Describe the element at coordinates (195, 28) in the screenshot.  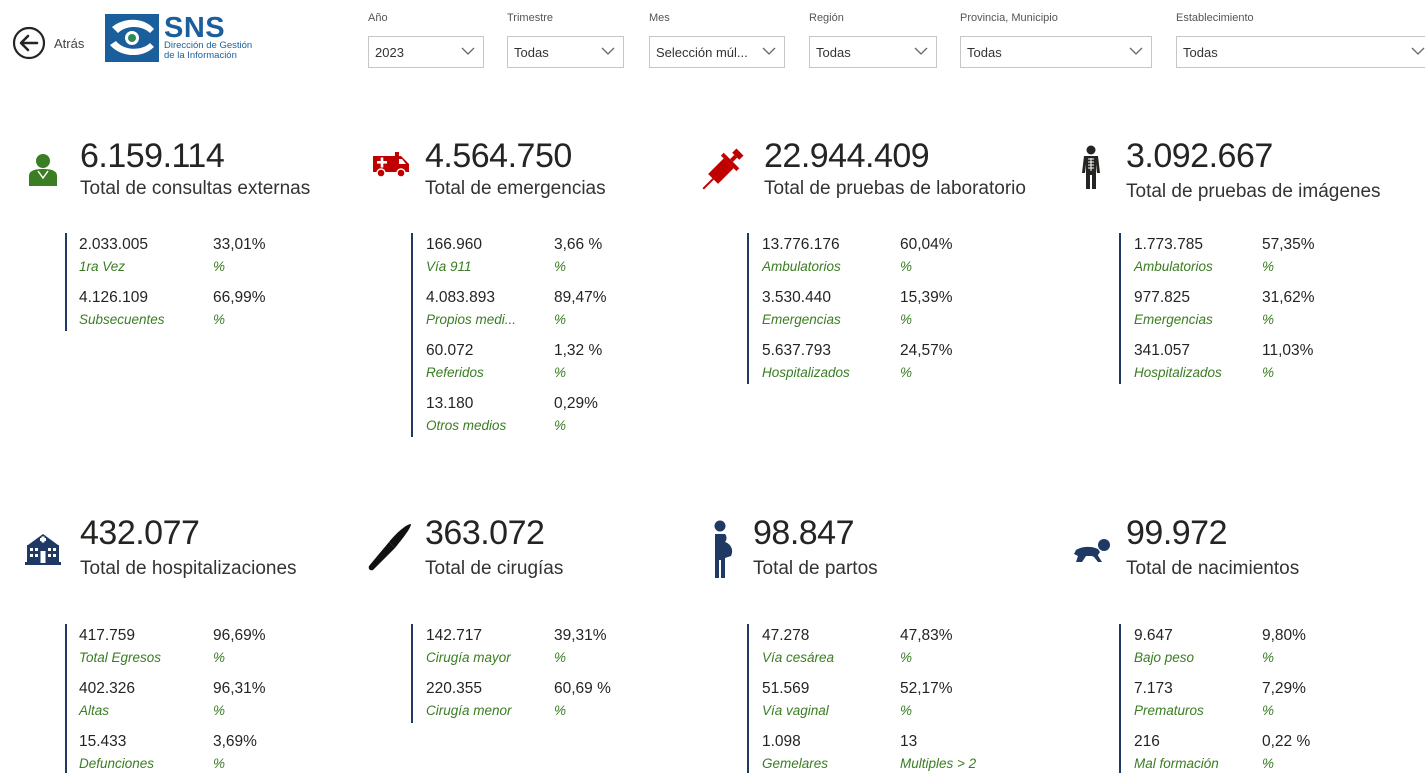
I see `logo-title: SNS` at that location.